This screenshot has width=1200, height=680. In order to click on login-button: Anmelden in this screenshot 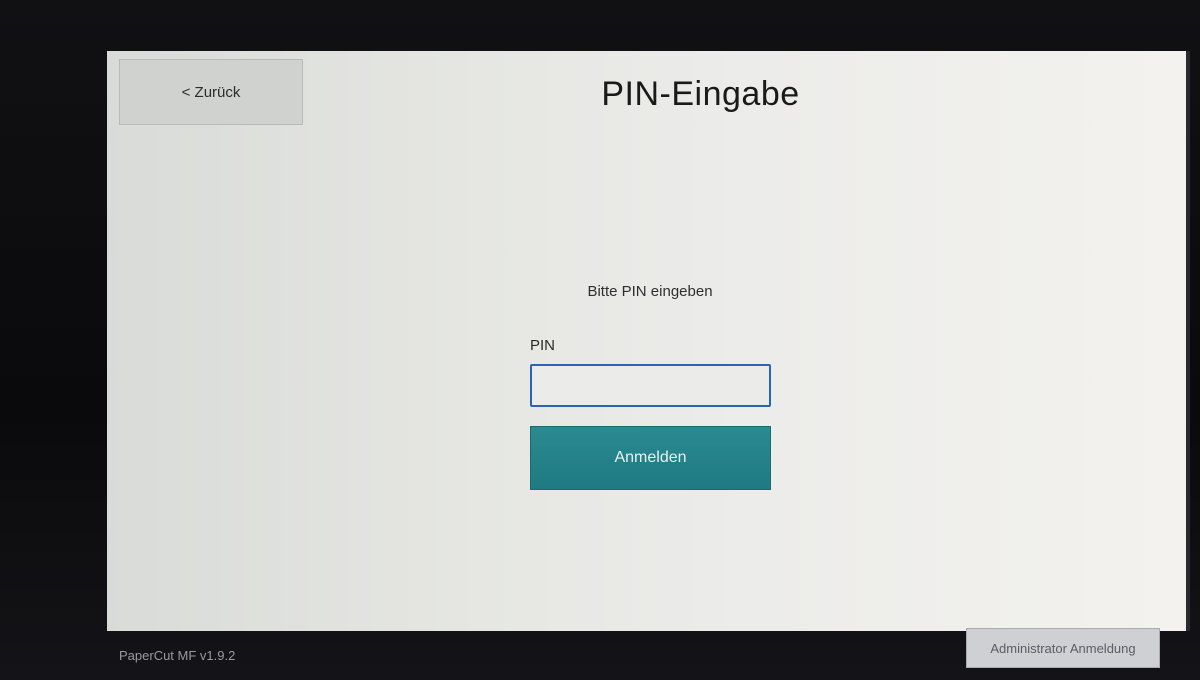, I will do `click(650, 458)`.